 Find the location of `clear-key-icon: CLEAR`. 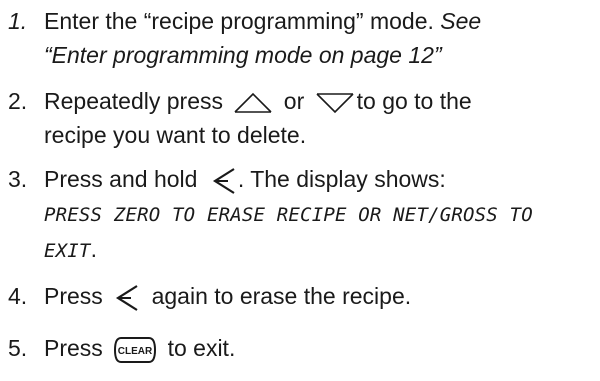

clear-key-icon: CLEAR is located at coordinates (135, 350).